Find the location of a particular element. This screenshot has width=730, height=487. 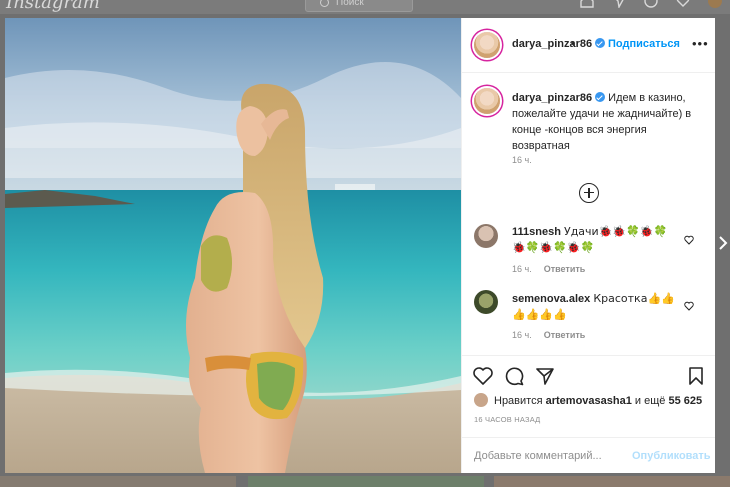

caption-time: 16 ч. is located at coordinates (522, 160).